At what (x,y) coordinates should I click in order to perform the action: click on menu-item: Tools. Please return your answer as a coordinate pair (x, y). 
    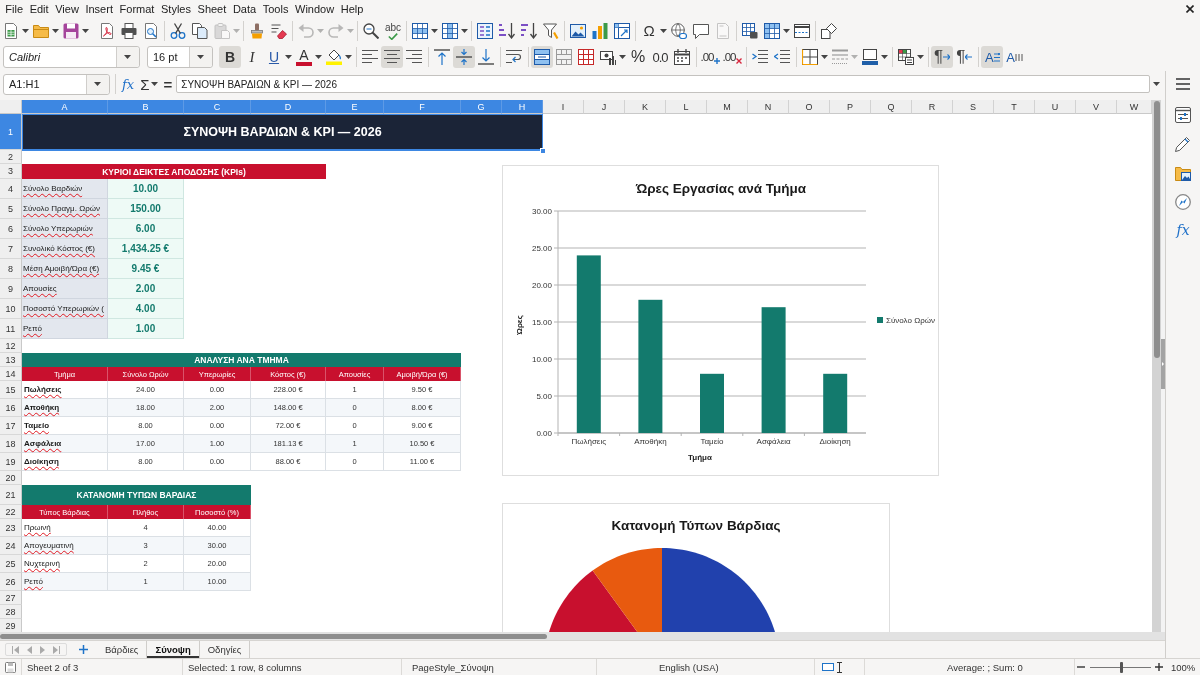
    Looking at the image, I should click on (275, 9).